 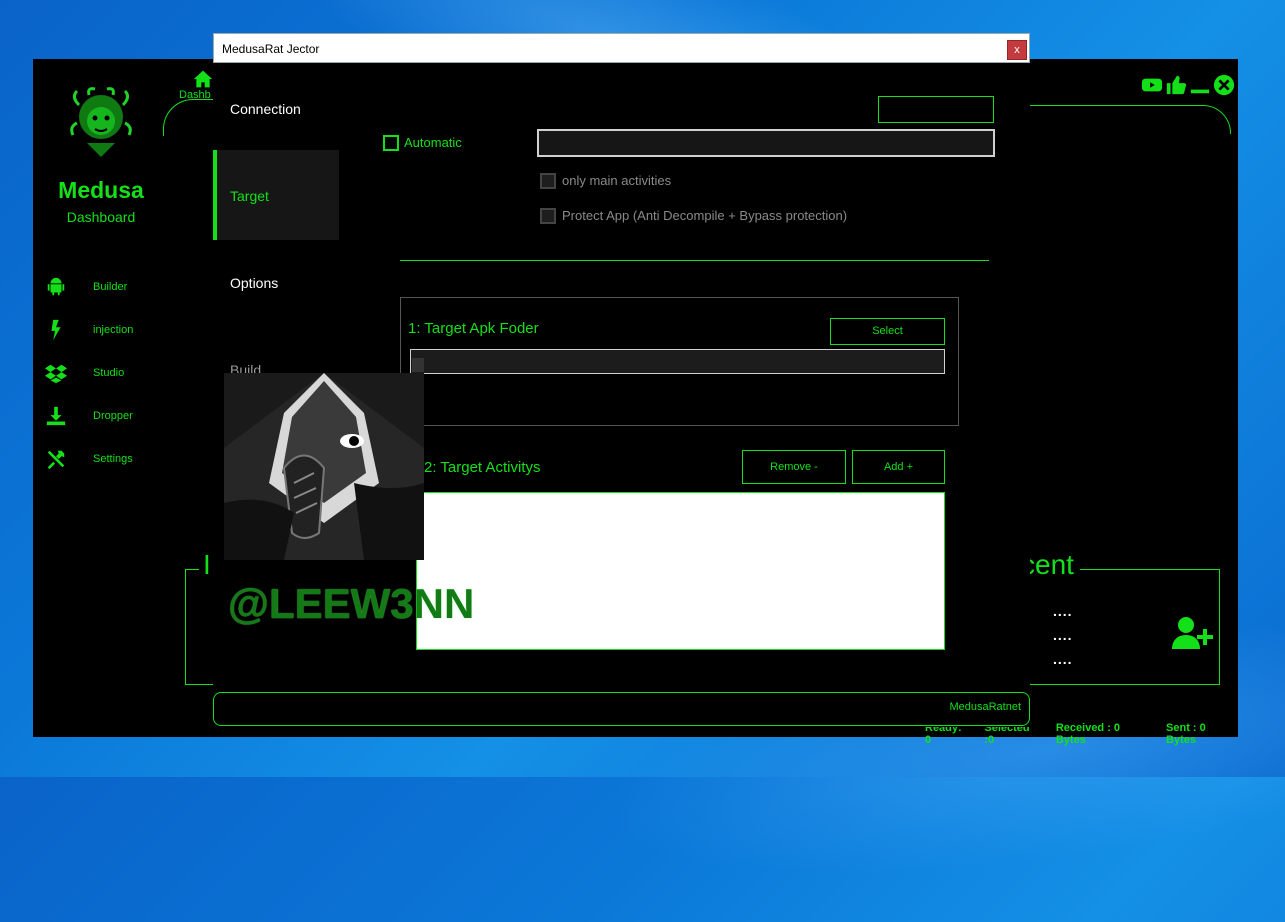 I want to click on add-user-icon, so click(x=1192, y=633).